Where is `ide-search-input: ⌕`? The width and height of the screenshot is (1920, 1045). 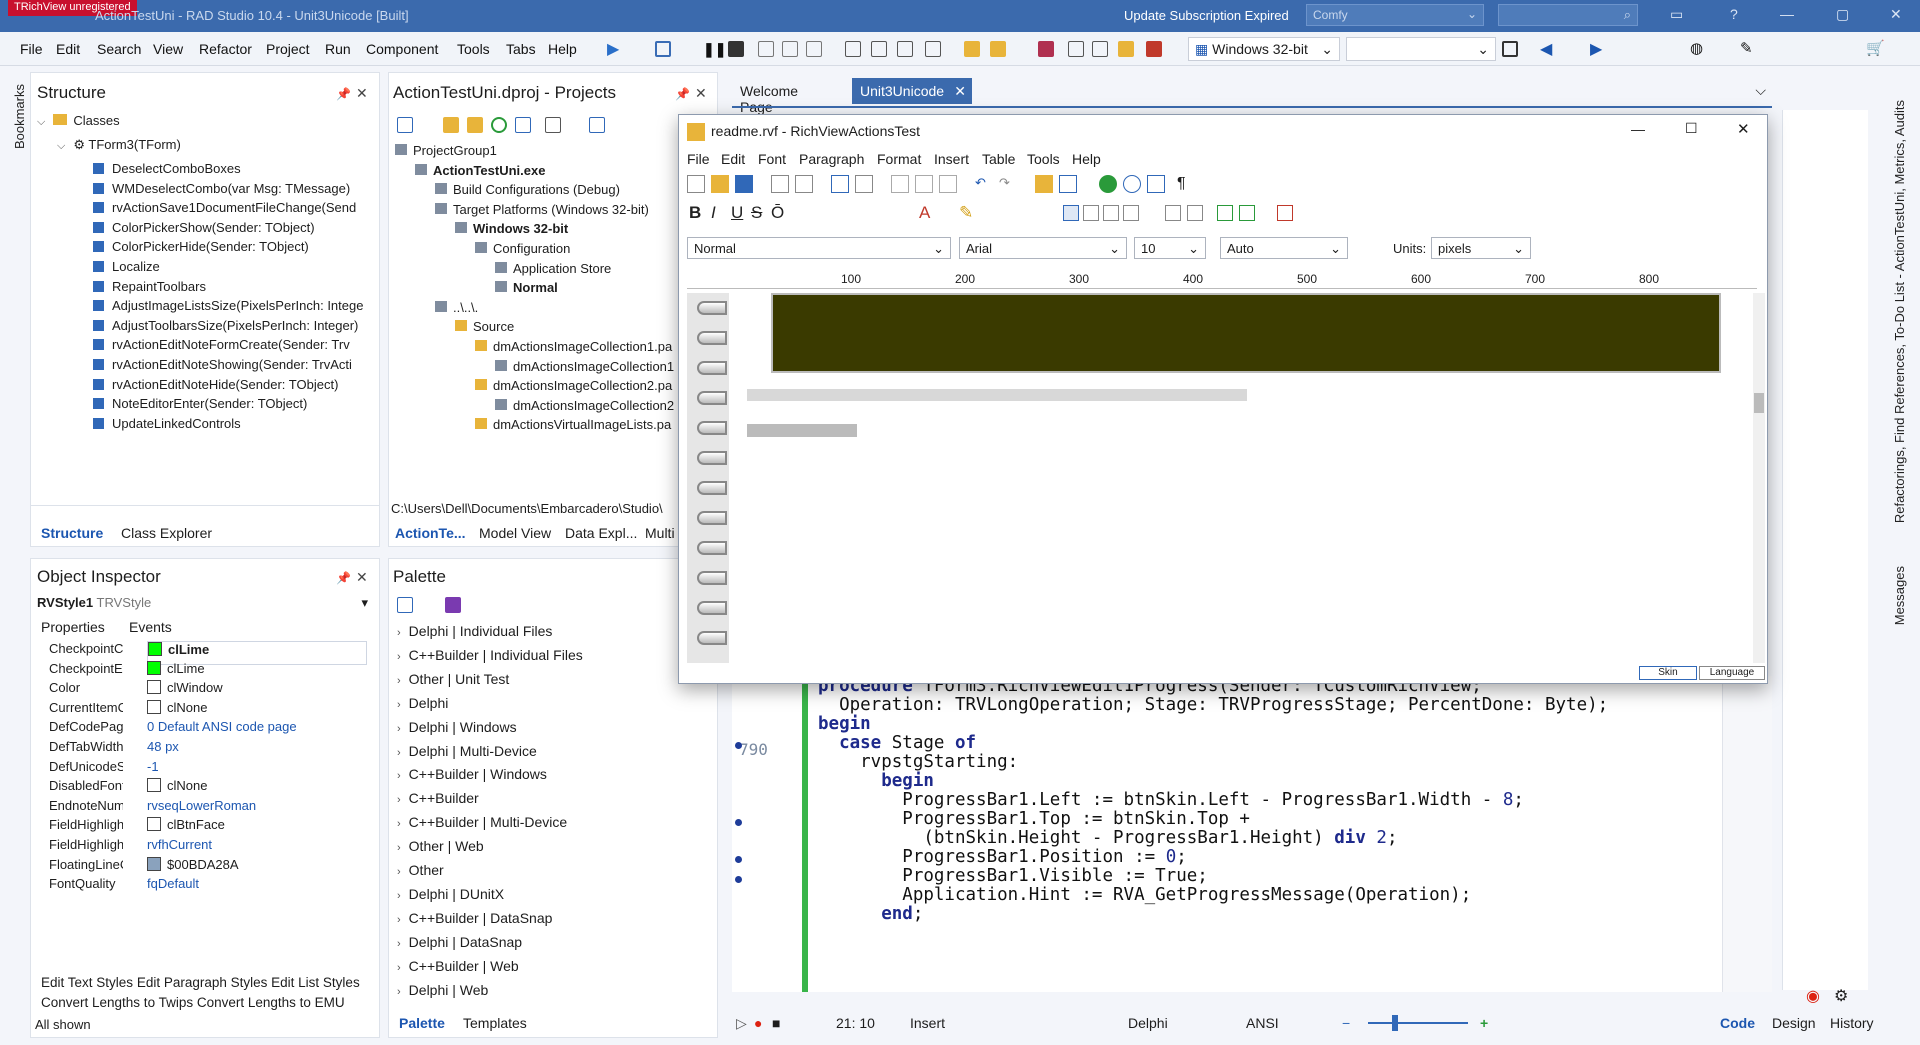
ide-search-input: ⌕ is located at coordinates (1568, 15).